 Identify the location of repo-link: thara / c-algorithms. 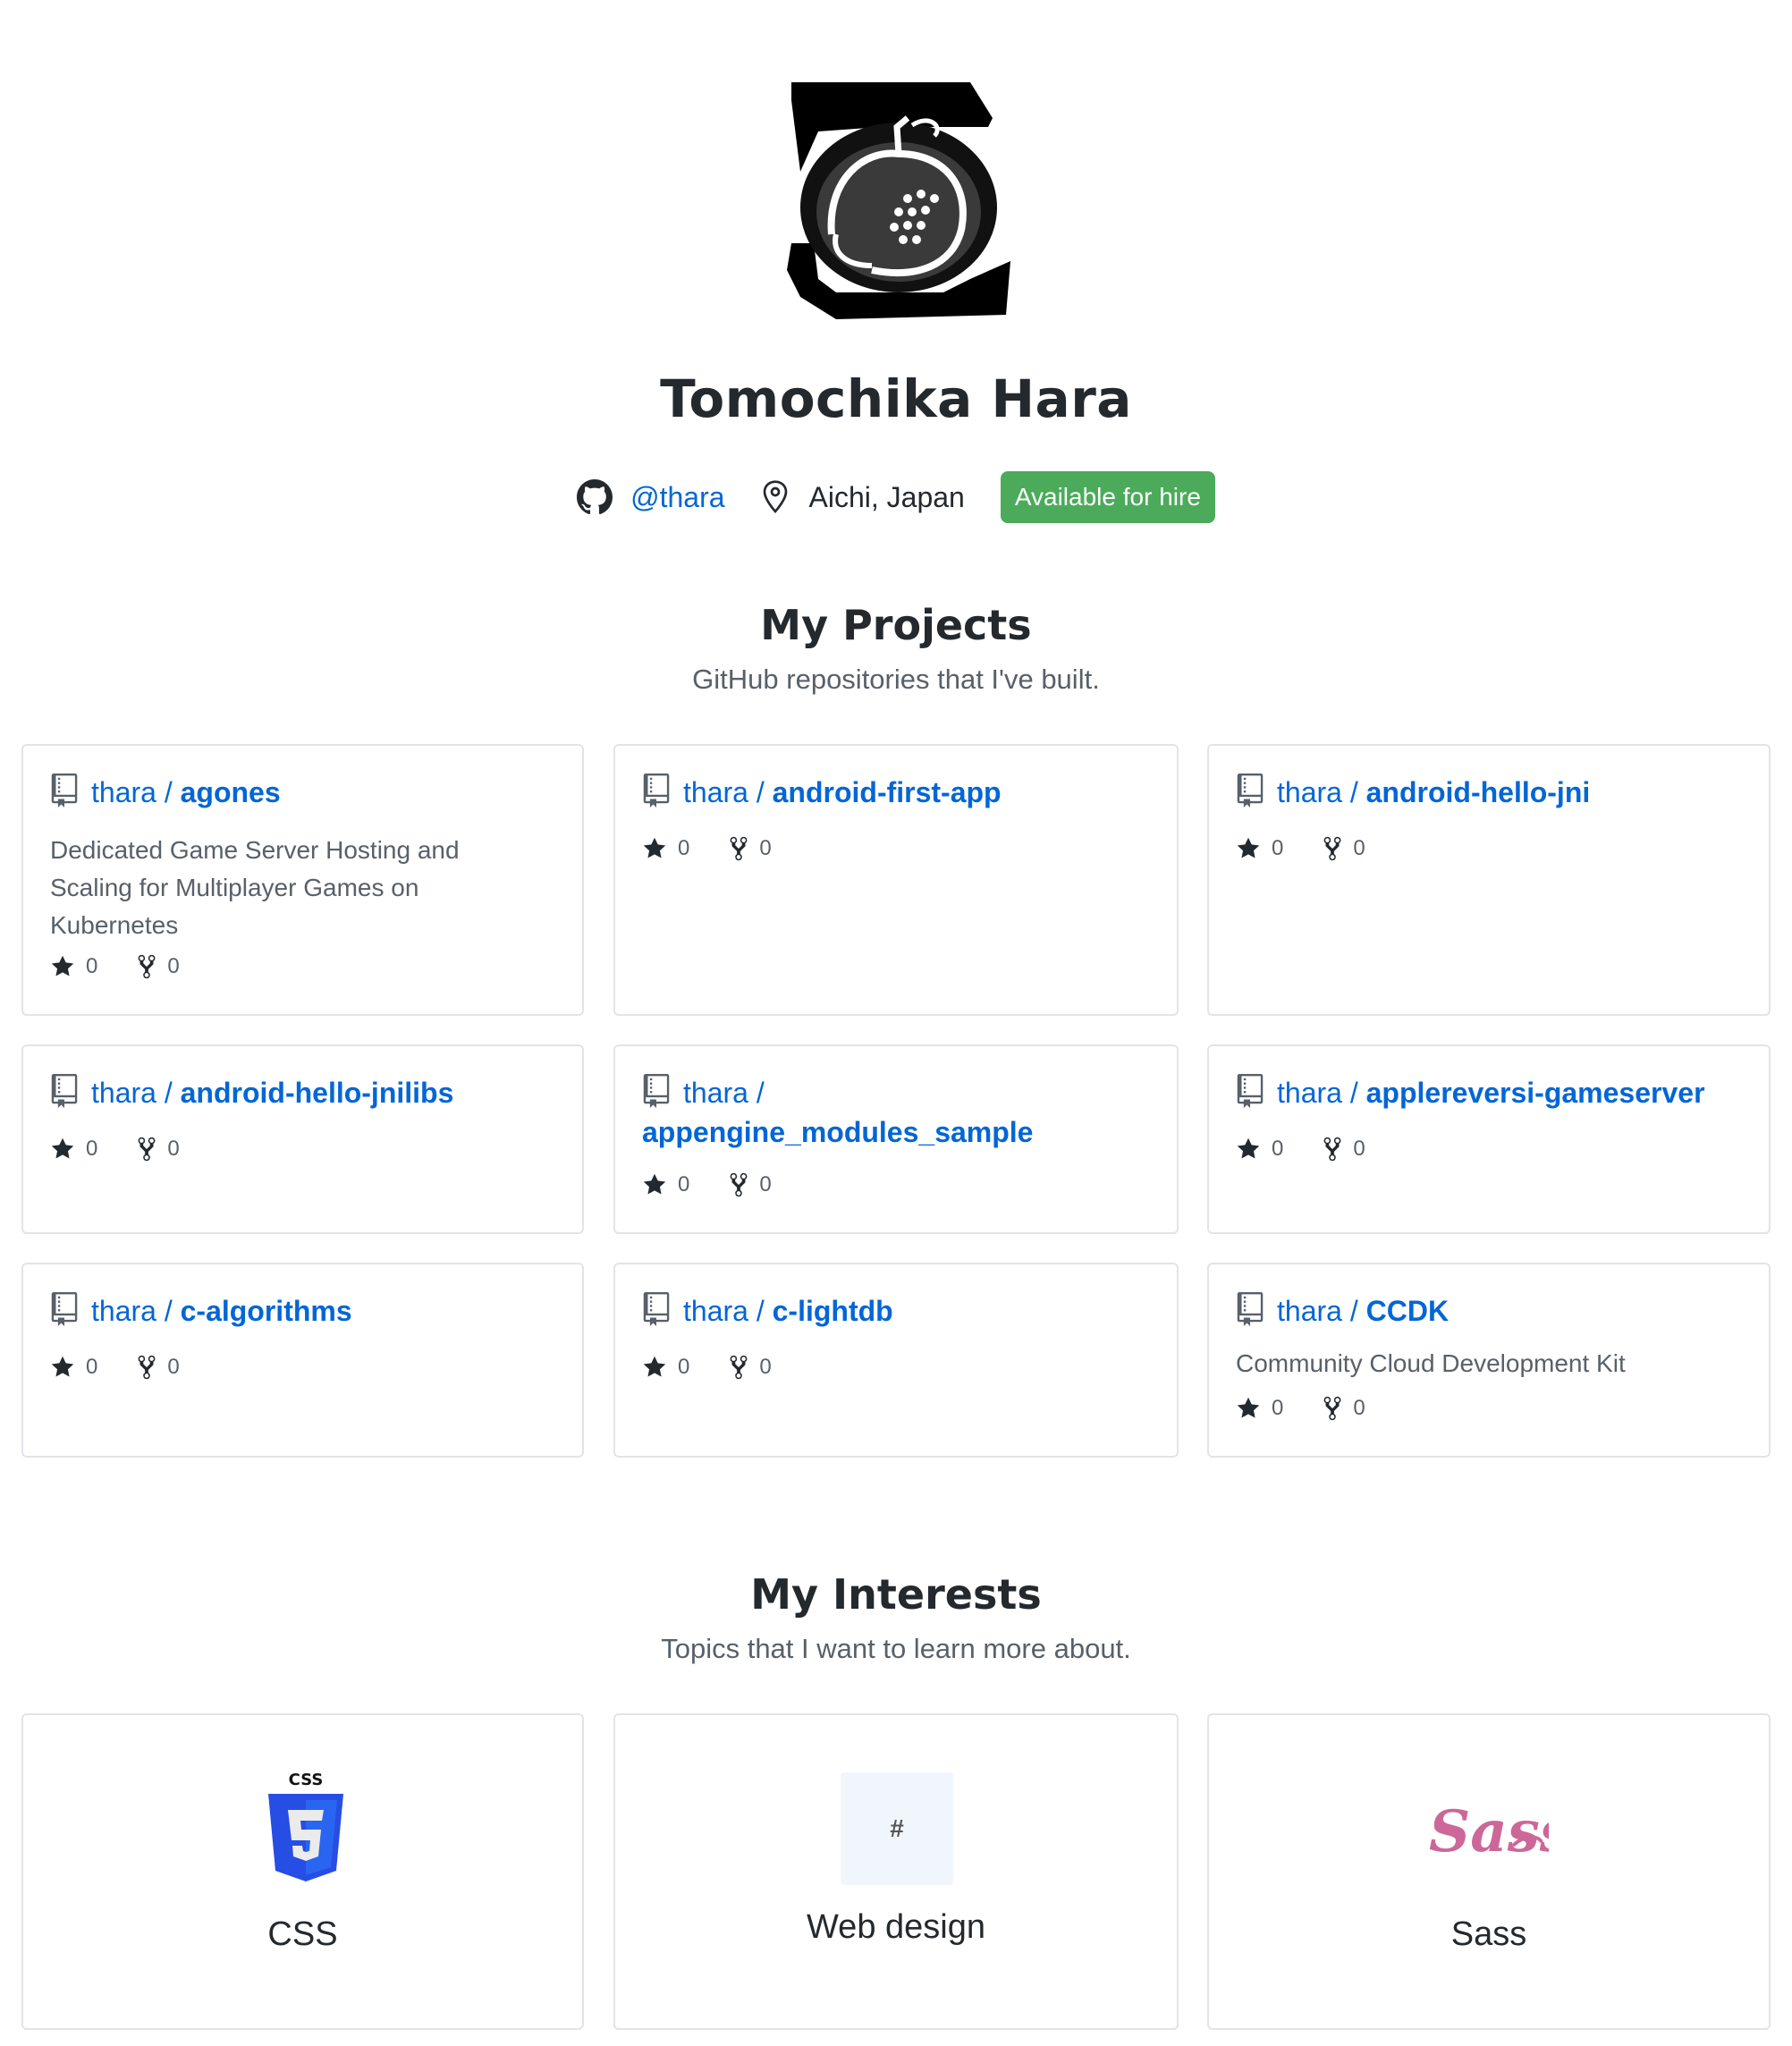
(302, 1311).